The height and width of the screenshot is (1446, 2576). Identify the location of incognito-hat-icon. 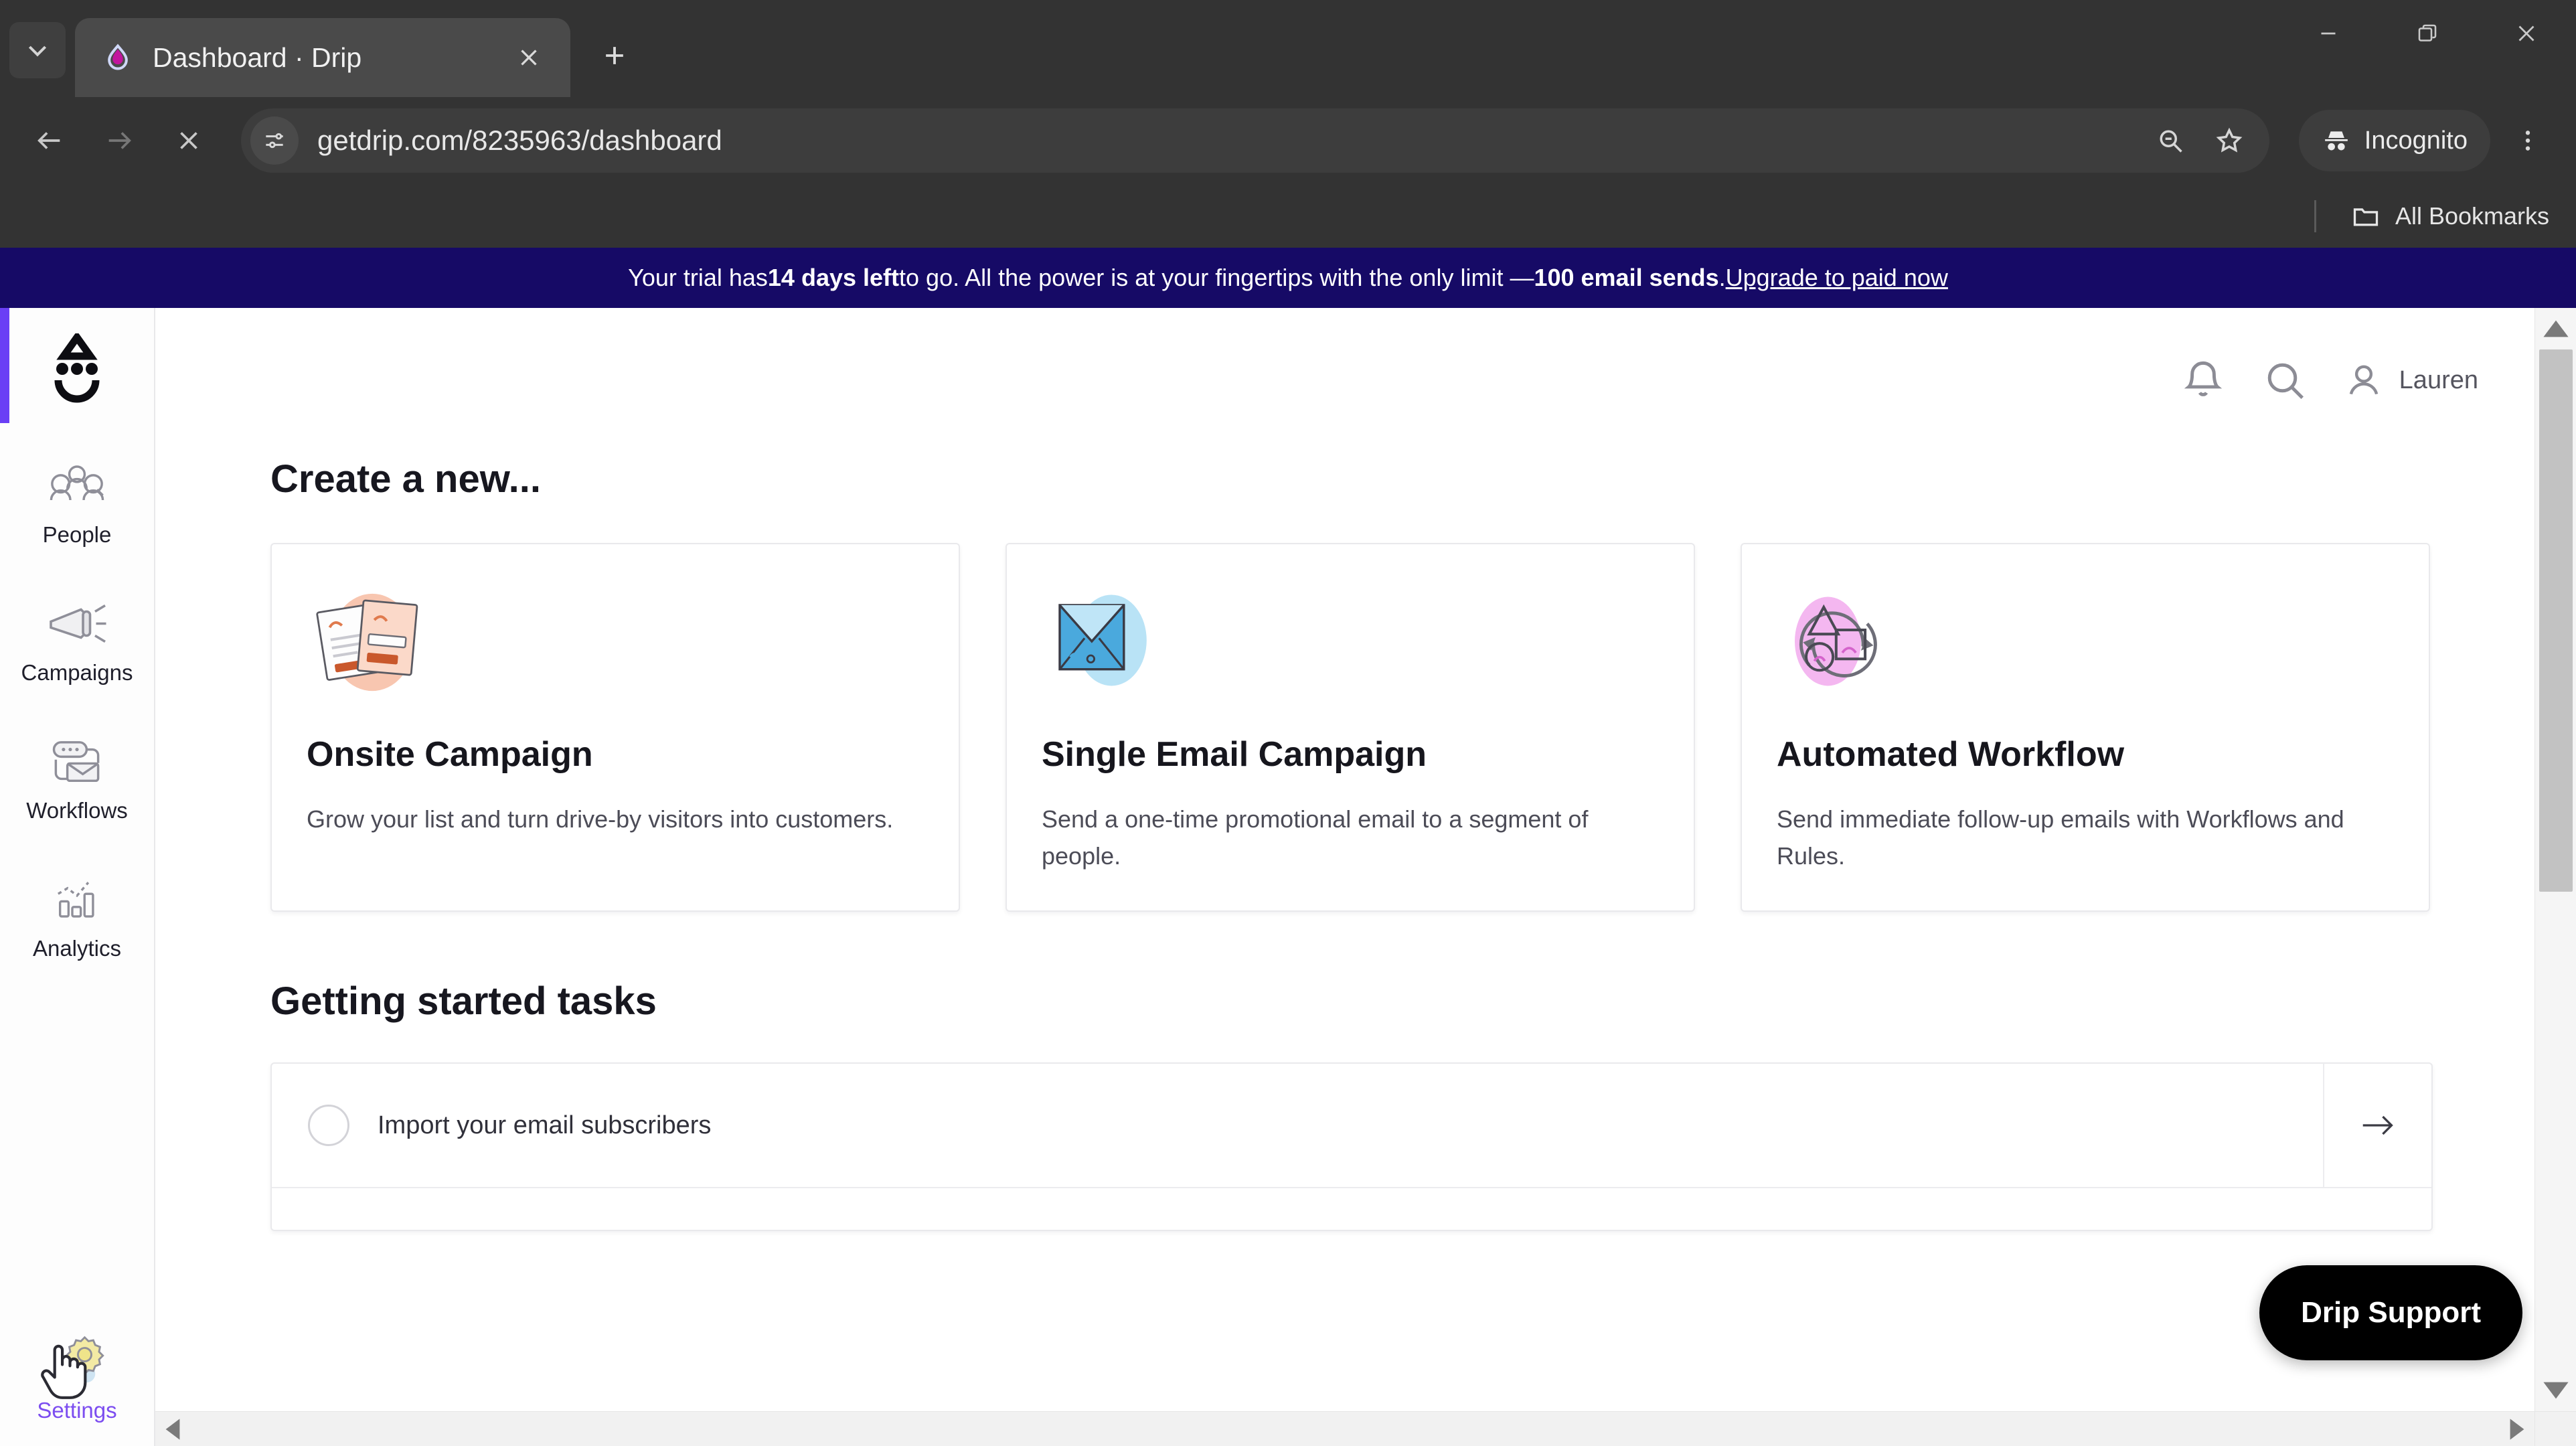
(2336, 141).